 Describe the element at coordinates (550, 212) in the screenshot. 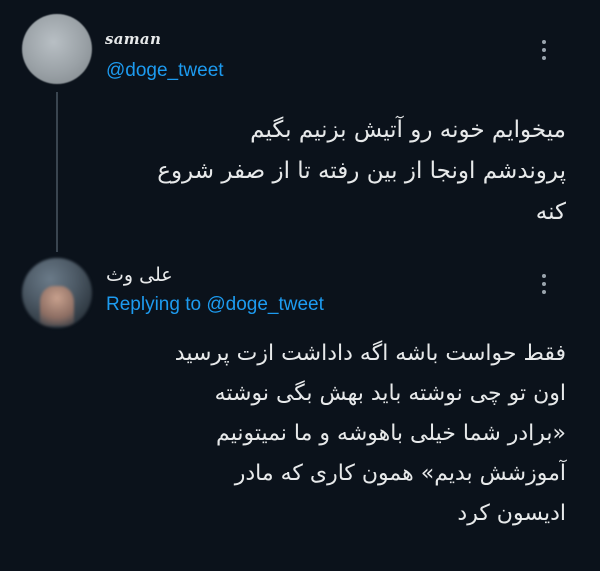

I see `tweet-text-line: کنه` at that location.